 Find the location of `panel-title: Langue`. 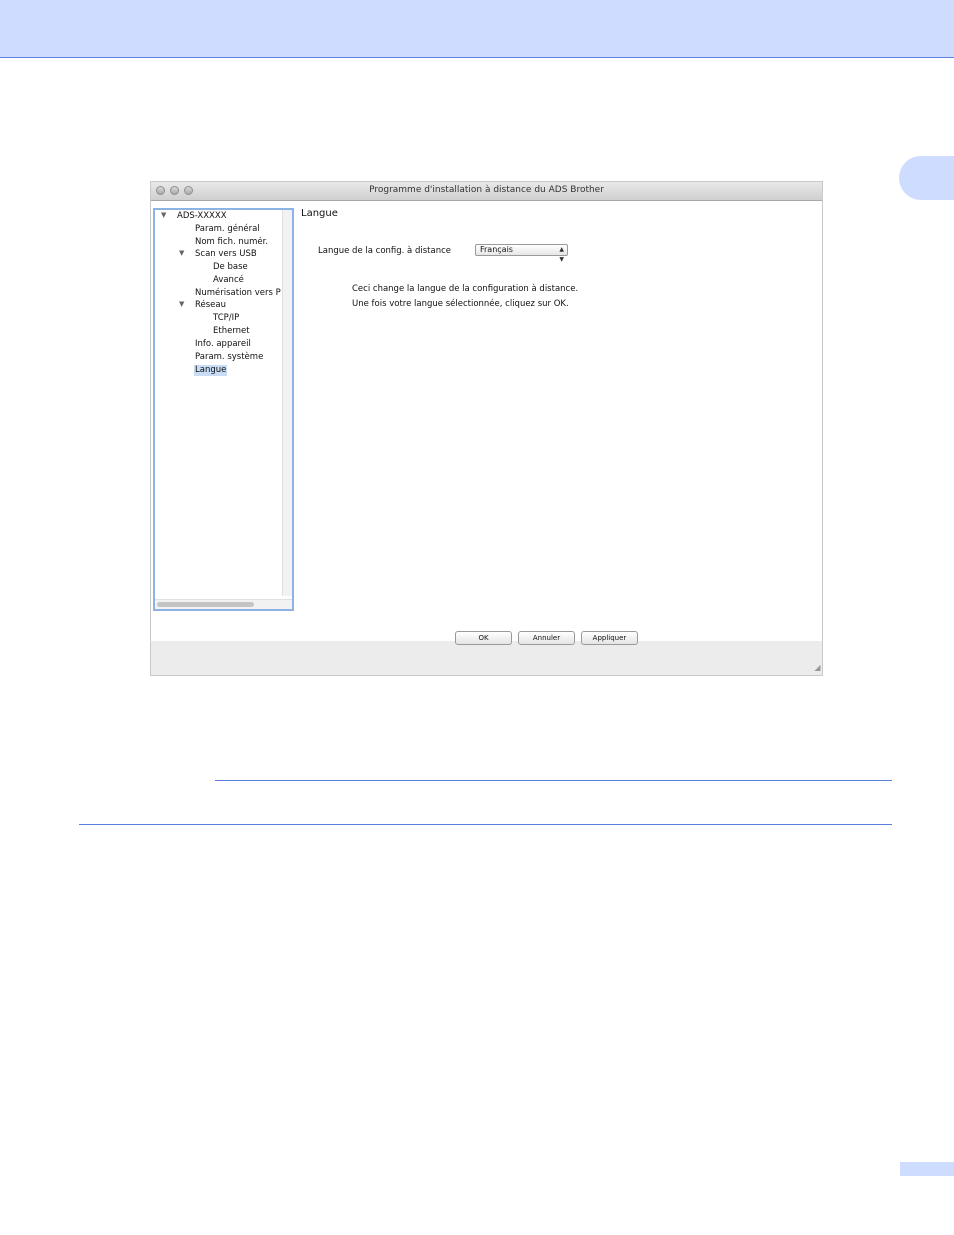

panel-title: Langue is located at coordinates (319, 213).